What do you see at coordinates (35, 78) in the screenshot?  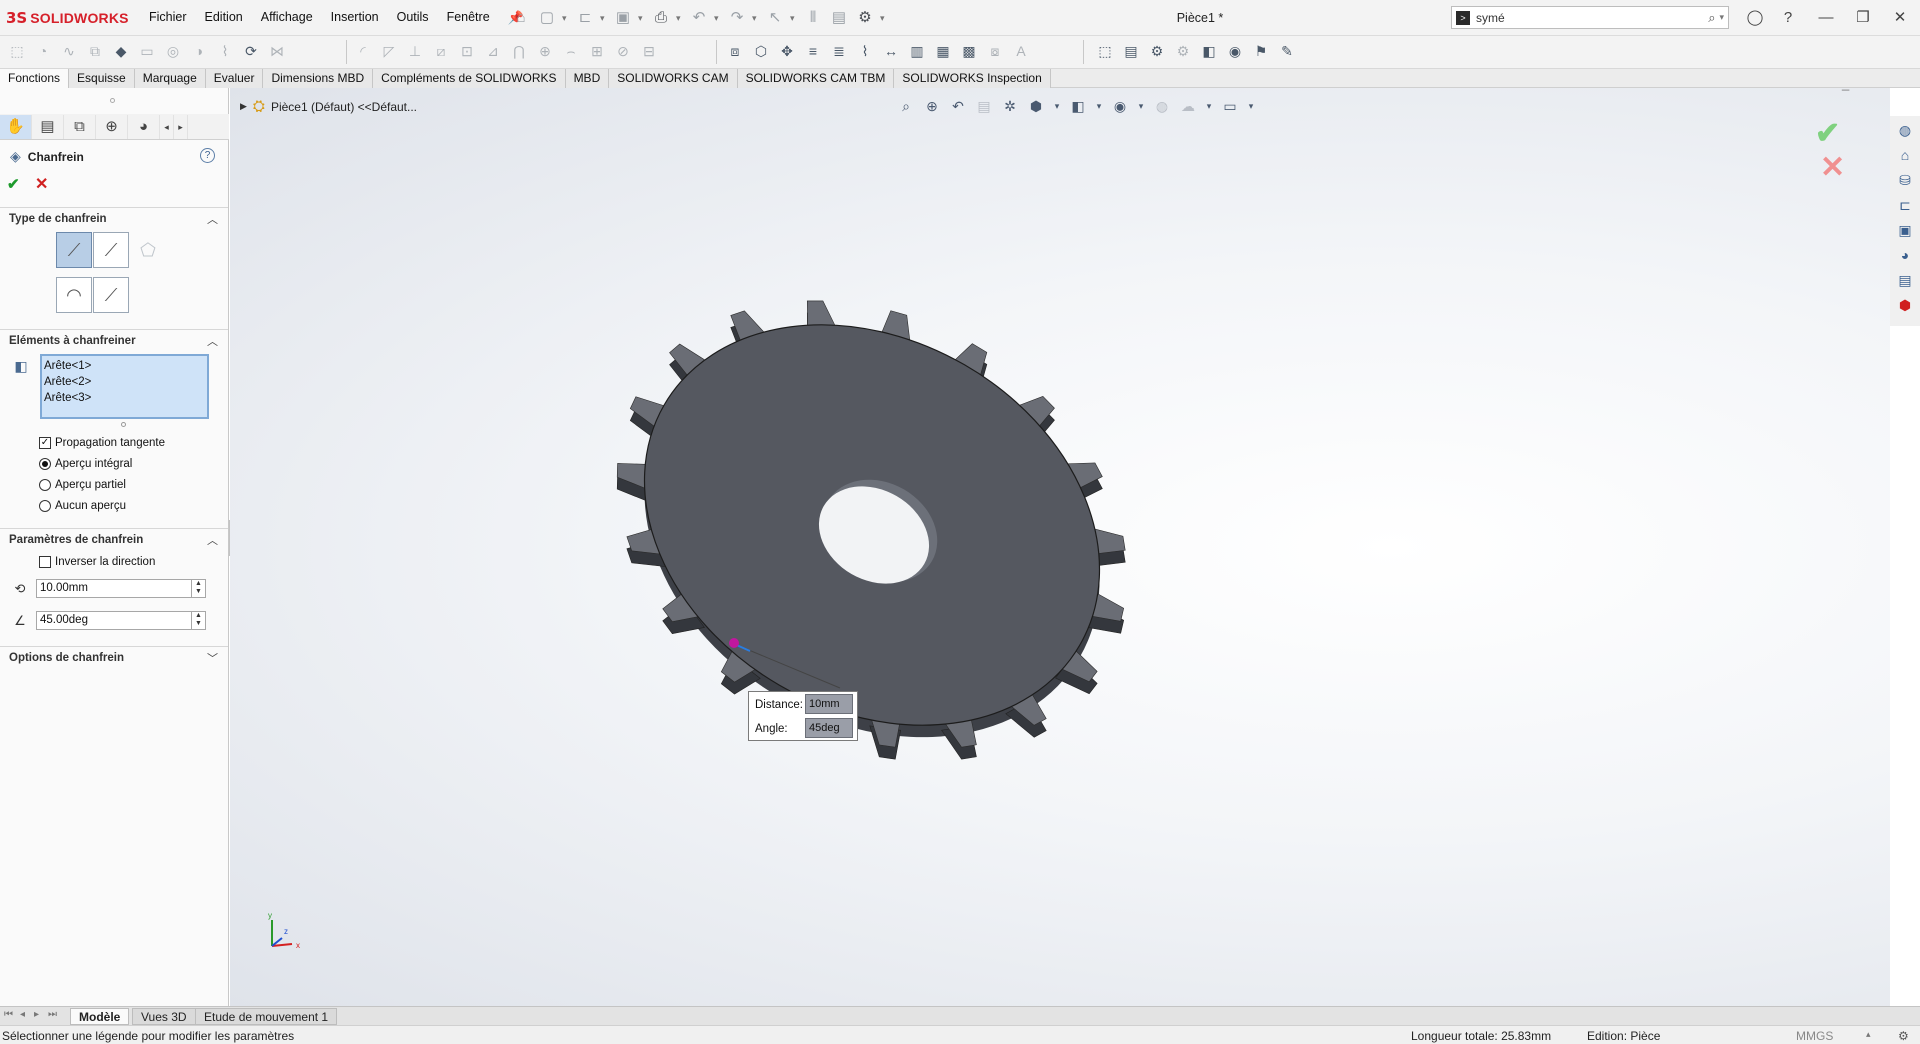 I see `tab-fonctions: Fonctions` at bounding box center [35, 78].